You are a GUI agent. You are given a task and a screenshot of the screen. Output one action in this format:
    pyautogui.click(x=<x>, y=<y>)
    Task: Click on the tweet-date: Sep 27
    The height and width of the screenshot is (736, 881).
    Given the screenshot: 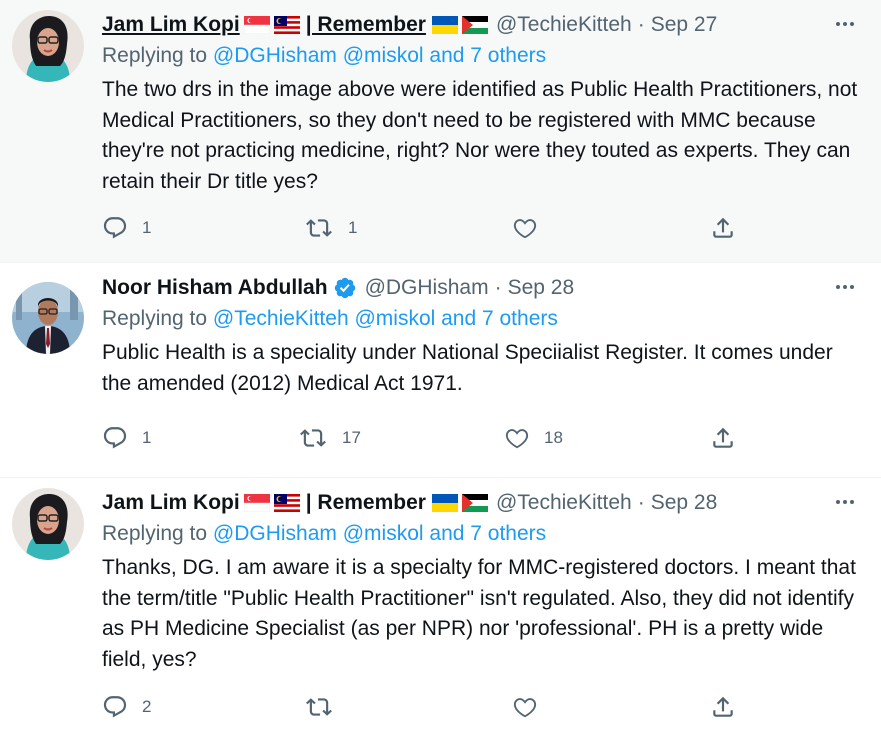 What is the action you would take?
    pyautogui.click(x=684, y=25)
    